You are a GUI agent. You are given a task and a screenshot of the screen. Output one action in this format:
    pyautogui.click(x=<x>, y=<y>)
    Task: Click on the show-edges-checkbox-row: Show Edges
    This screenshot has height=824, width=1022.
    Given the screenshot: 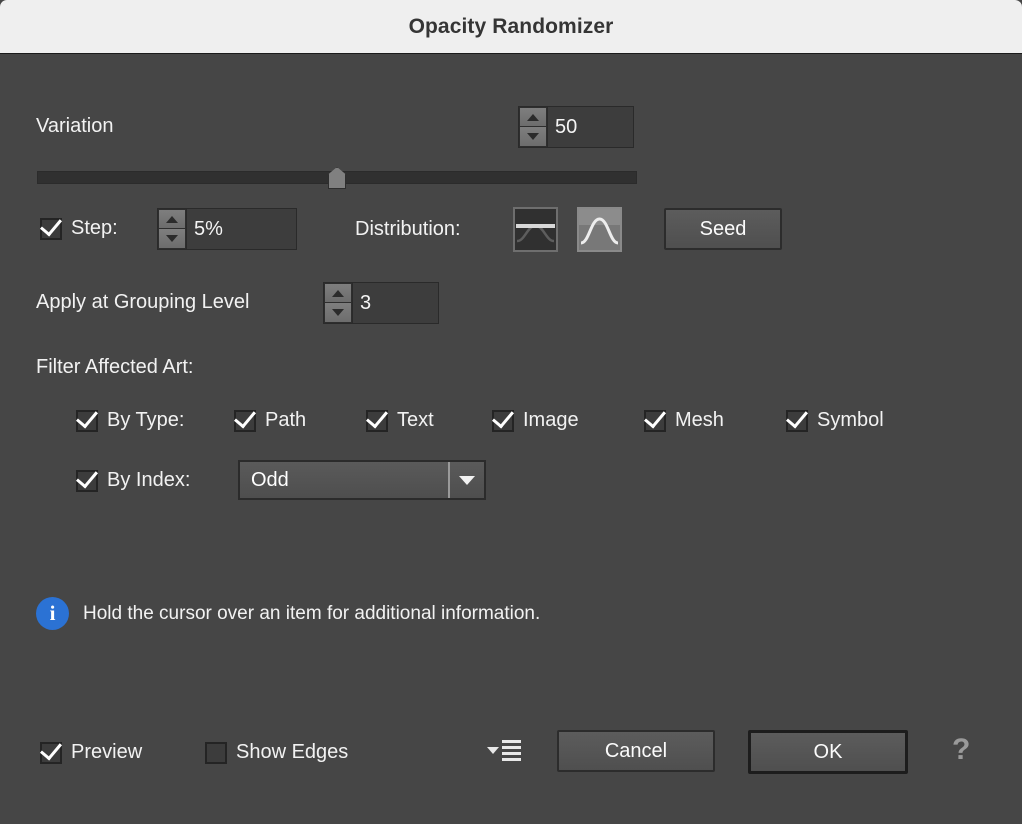 What is the action you would take?
    pyautogui.click(x=276, y=752)
    